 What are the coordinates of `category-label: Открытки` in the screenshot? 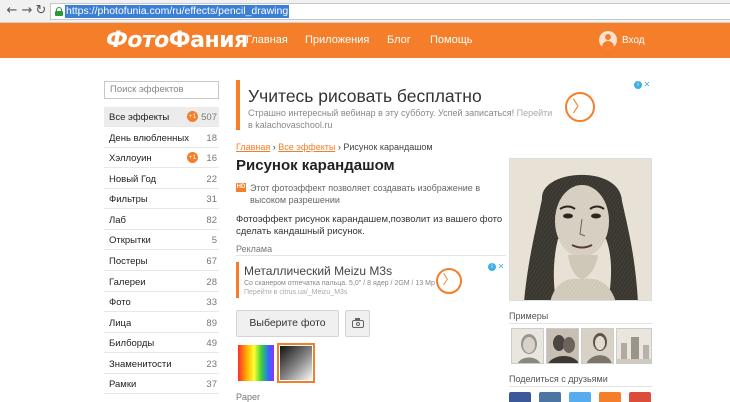 It's located at (130, 240).